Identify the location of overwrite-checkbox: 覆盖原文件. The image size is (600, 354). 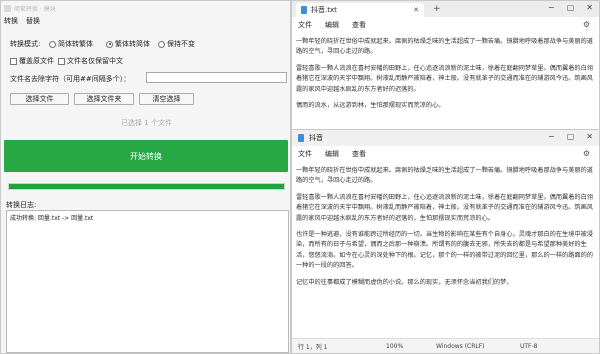
(32, 61).